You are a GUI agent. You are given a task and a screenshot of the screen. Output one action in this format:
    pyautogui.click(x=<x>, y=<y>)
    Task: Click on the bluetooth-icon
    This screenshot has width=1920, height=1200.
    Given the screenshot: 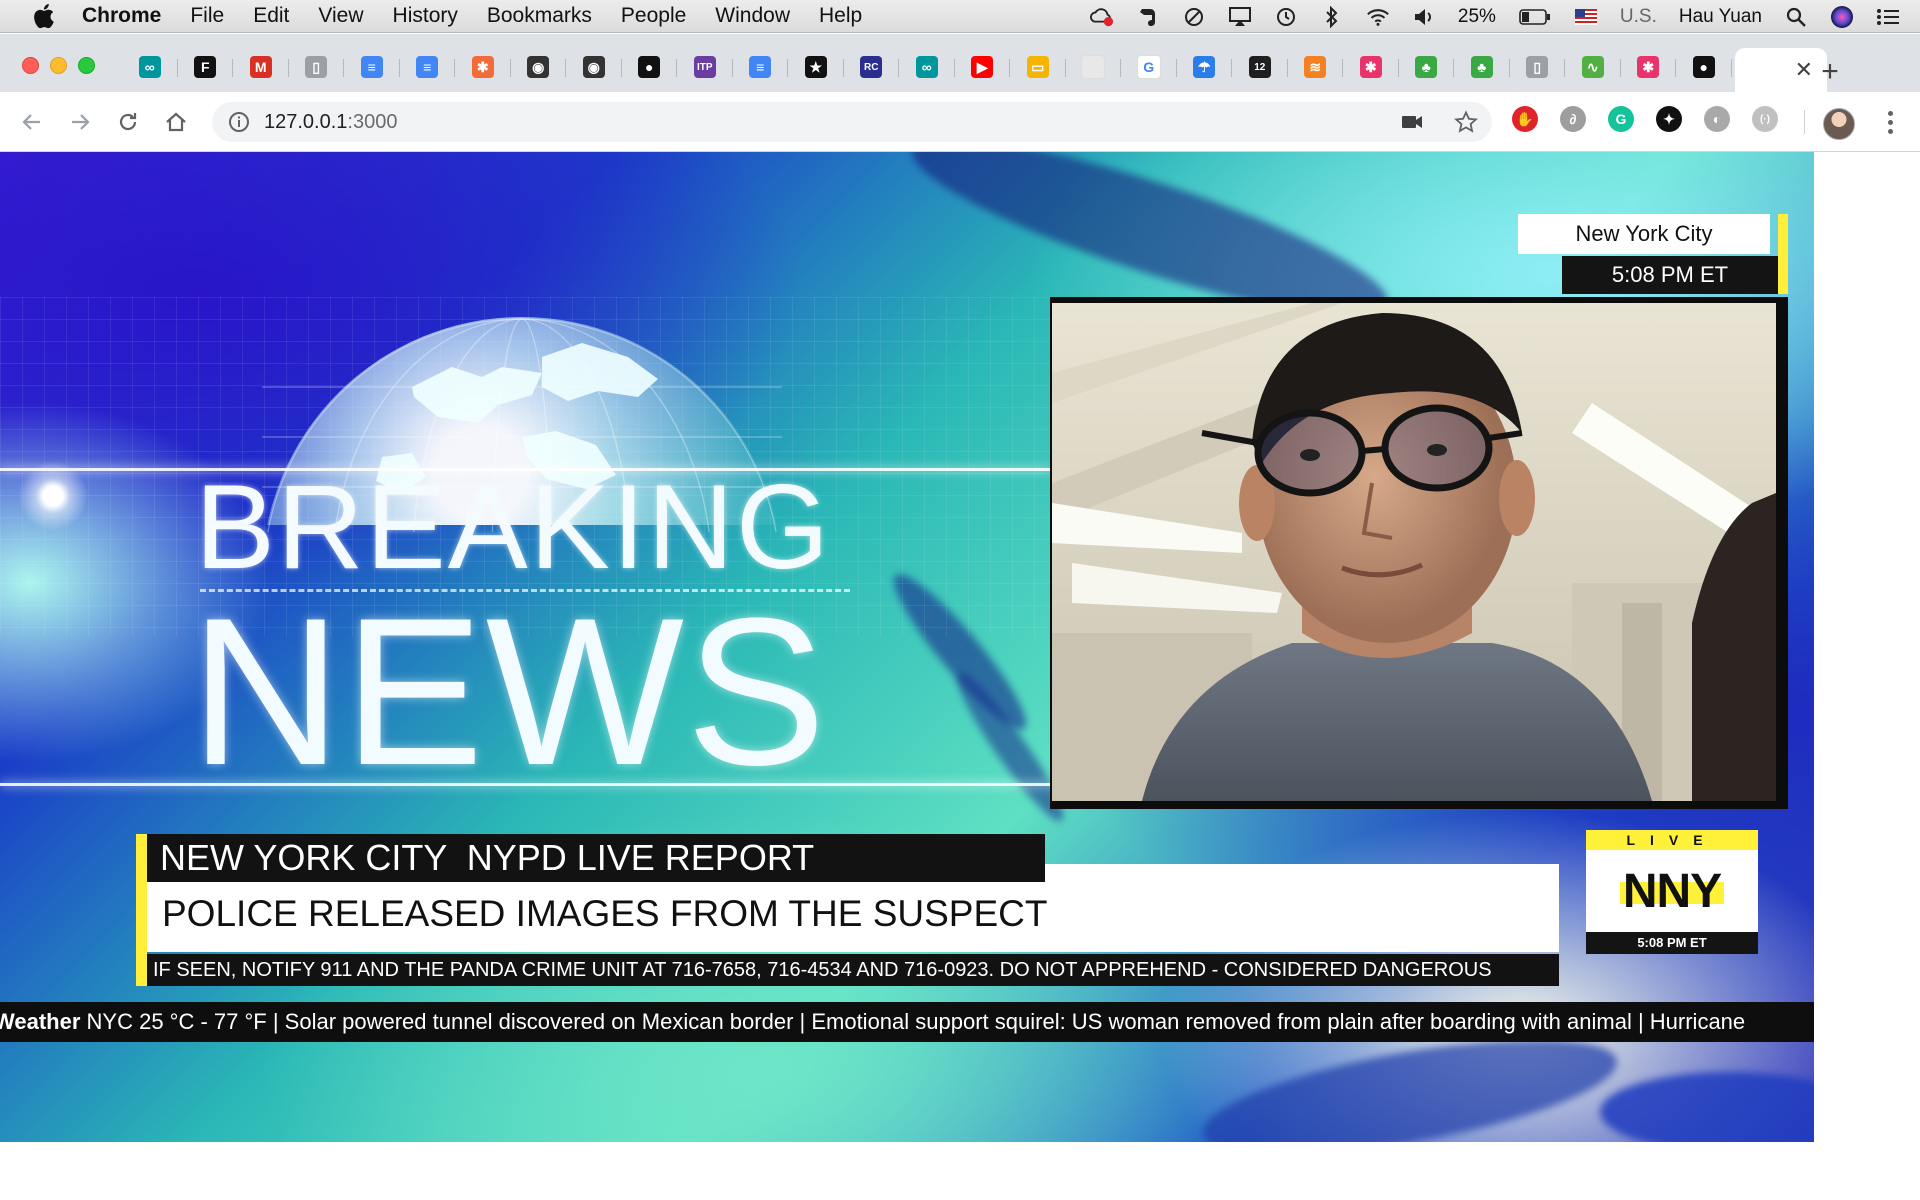 What is the action you would take?
    pyautogui.click(x=1332, y=17)
    